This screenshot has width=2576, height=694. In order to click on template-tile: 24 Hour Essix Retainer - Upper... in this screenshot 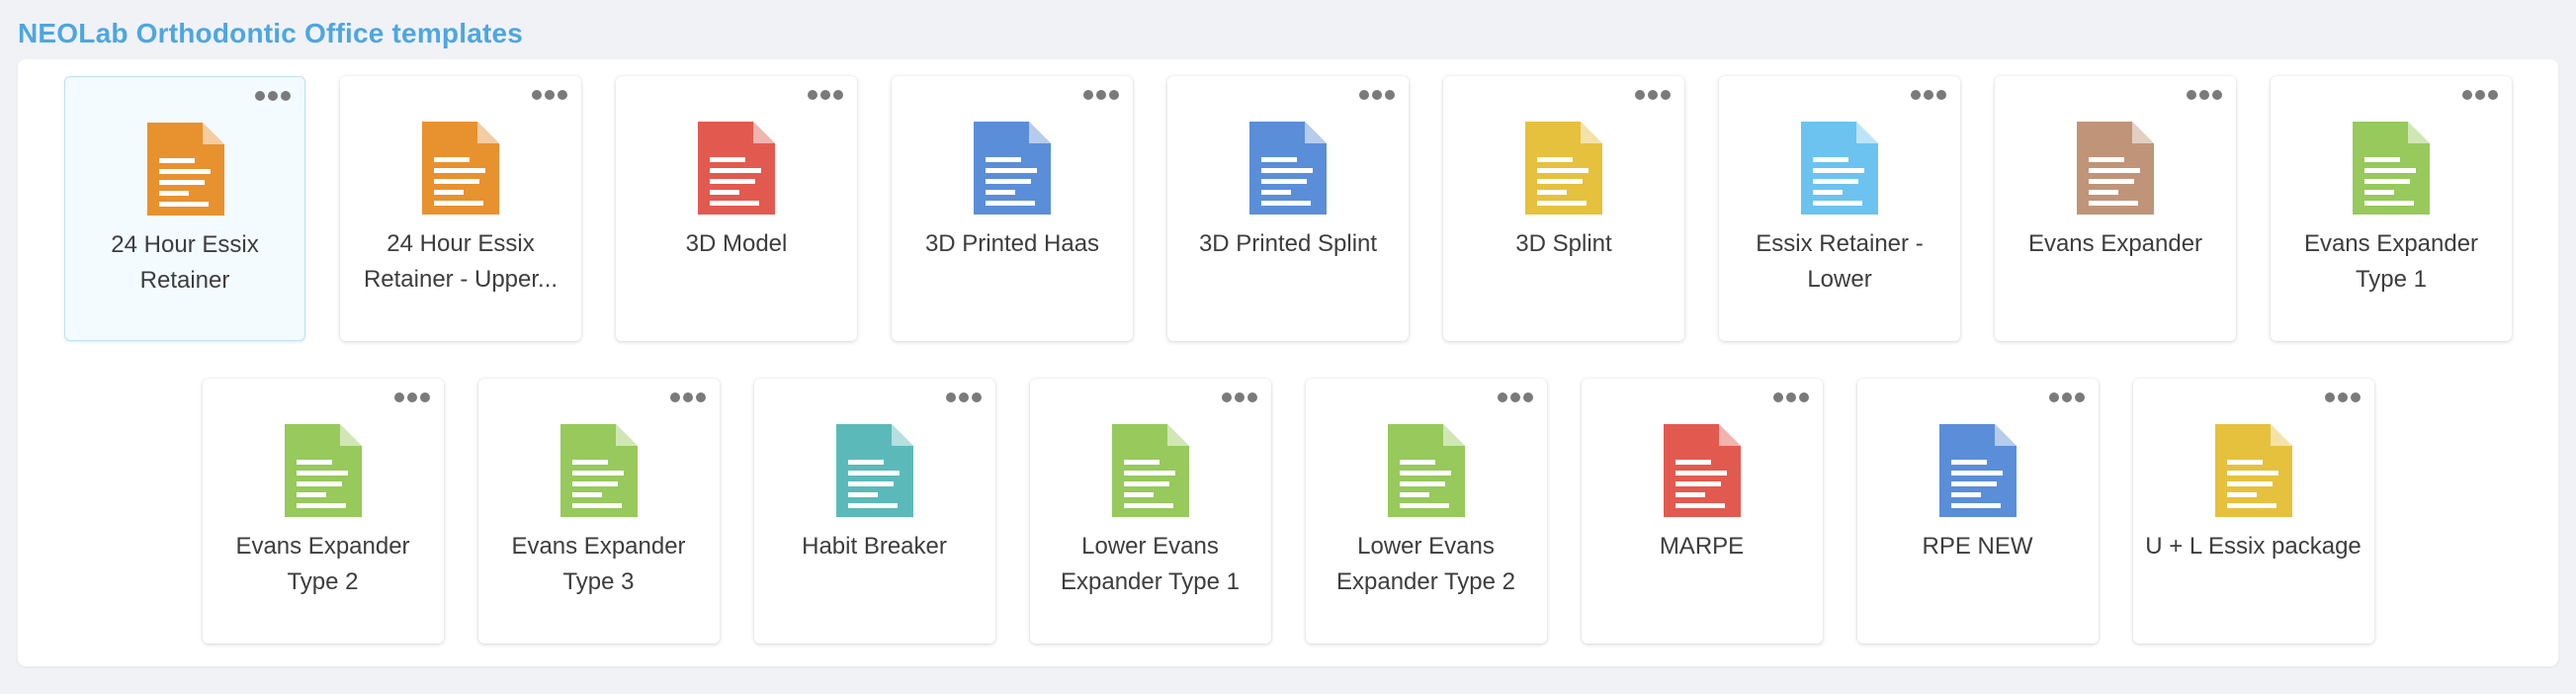, I will do `click(460, 208)`.